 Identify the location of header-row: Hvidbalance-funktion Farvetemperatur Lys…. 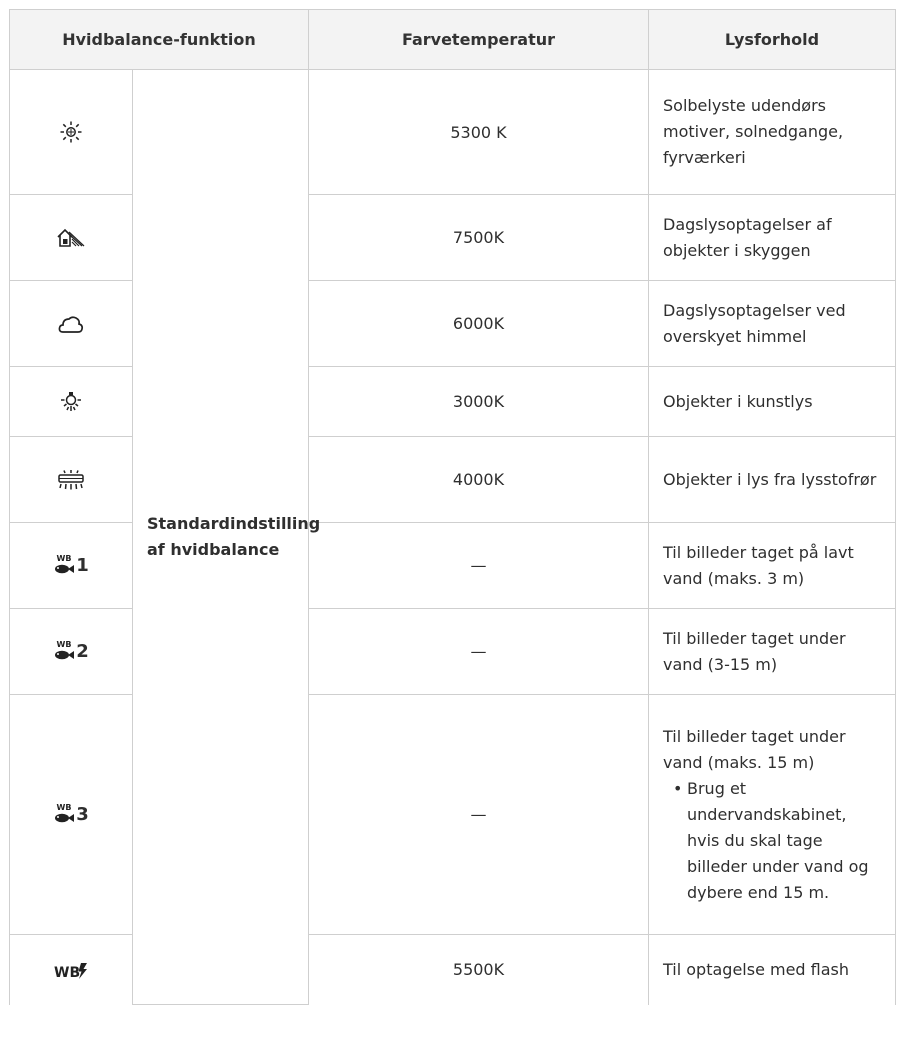
(452, 39).